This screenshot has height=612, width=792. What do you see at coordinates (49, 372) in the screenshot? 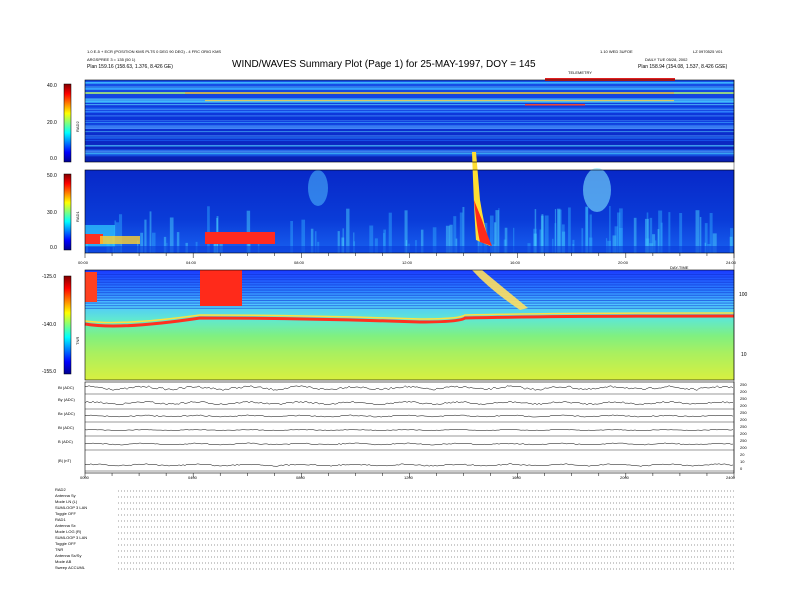
I see `tnr-ytick: -155.0` at bounding box center [49, 372].